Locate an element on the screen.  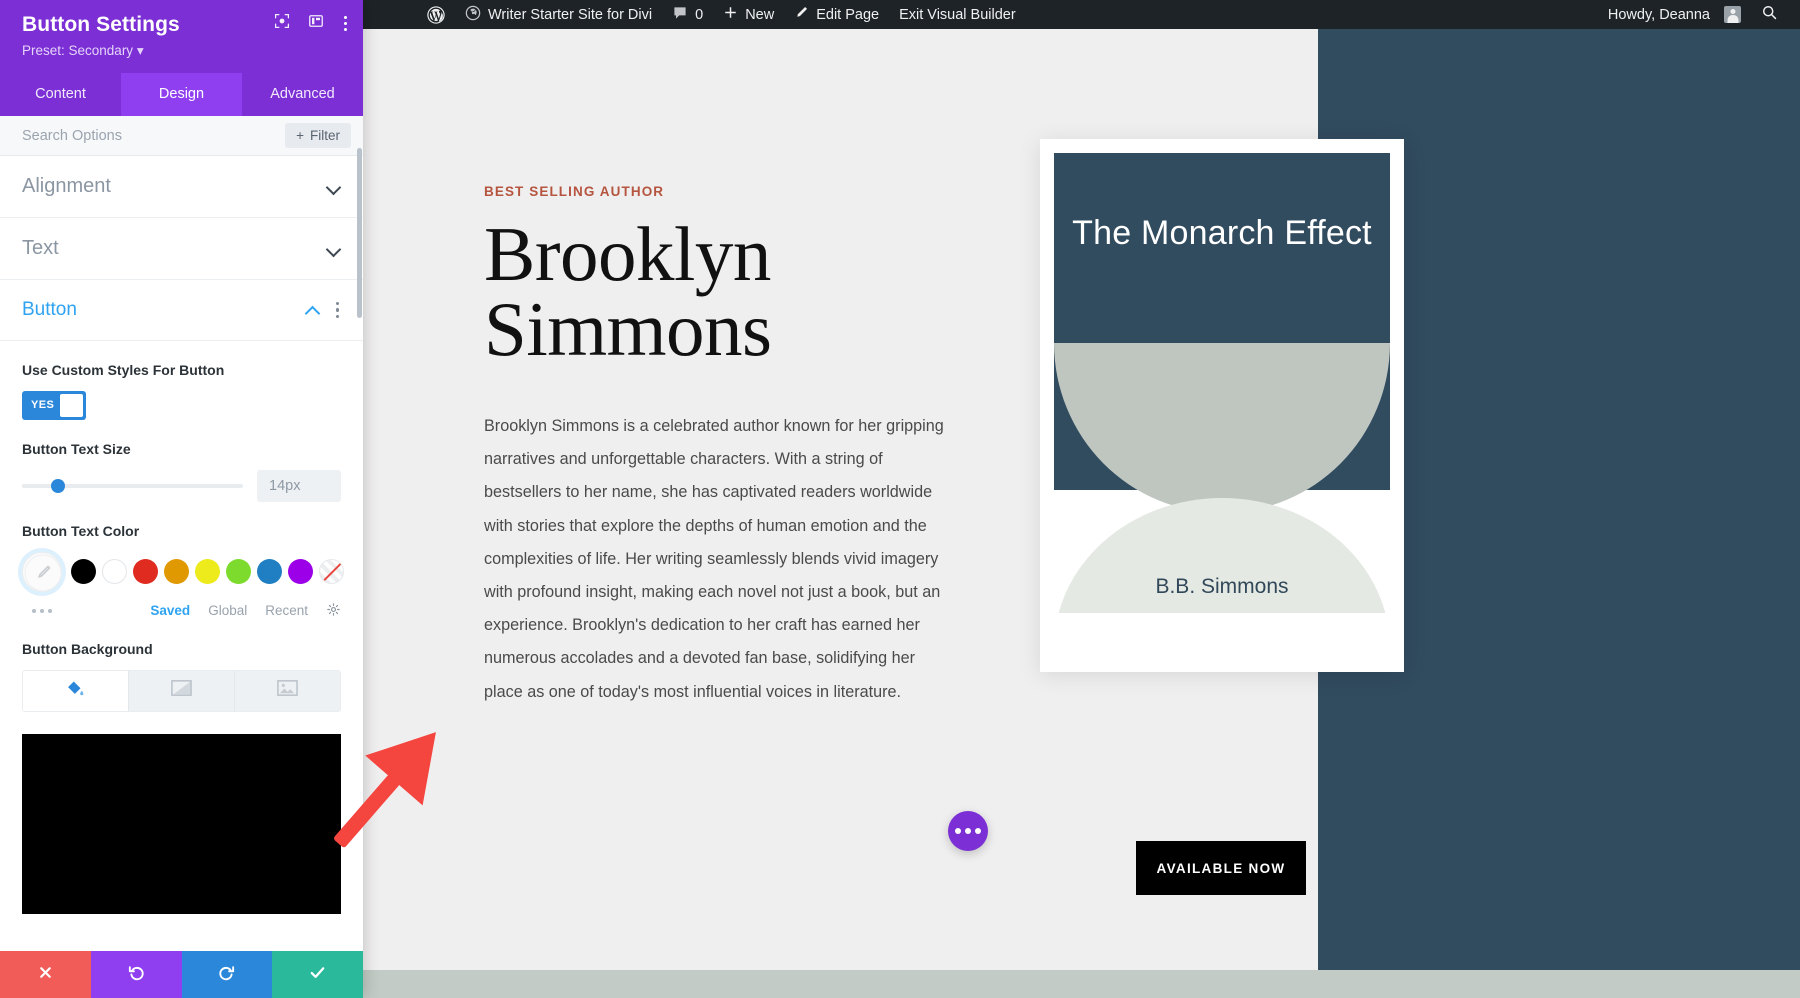
text-color-swatches is located at coordinates (183, 571).